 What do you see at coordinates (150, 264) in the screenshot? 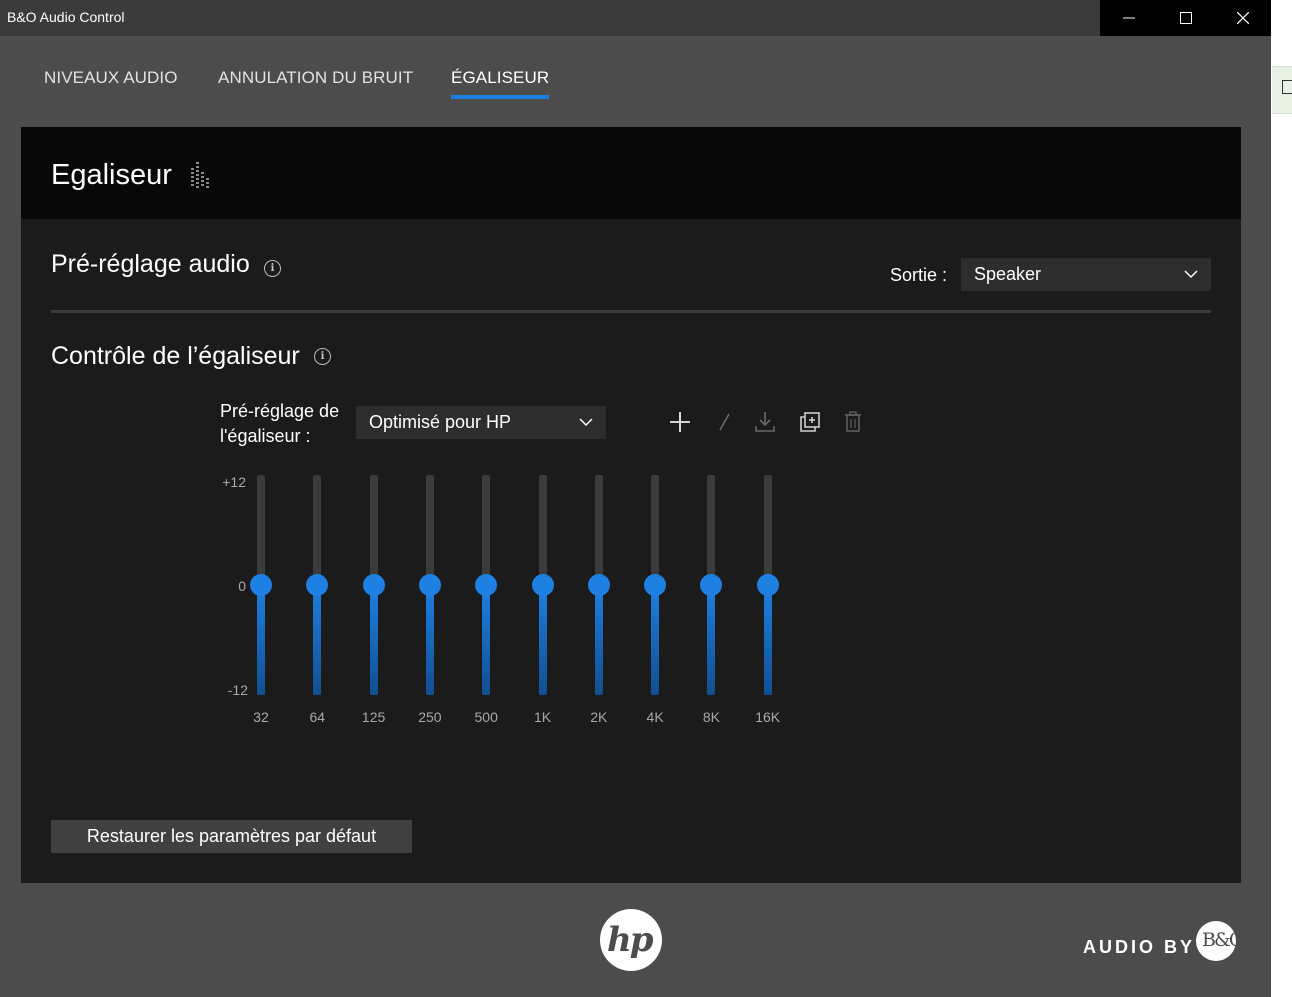
I see `audio-preset-title: Pré-réglage audio` at bounding box center [150, 264].